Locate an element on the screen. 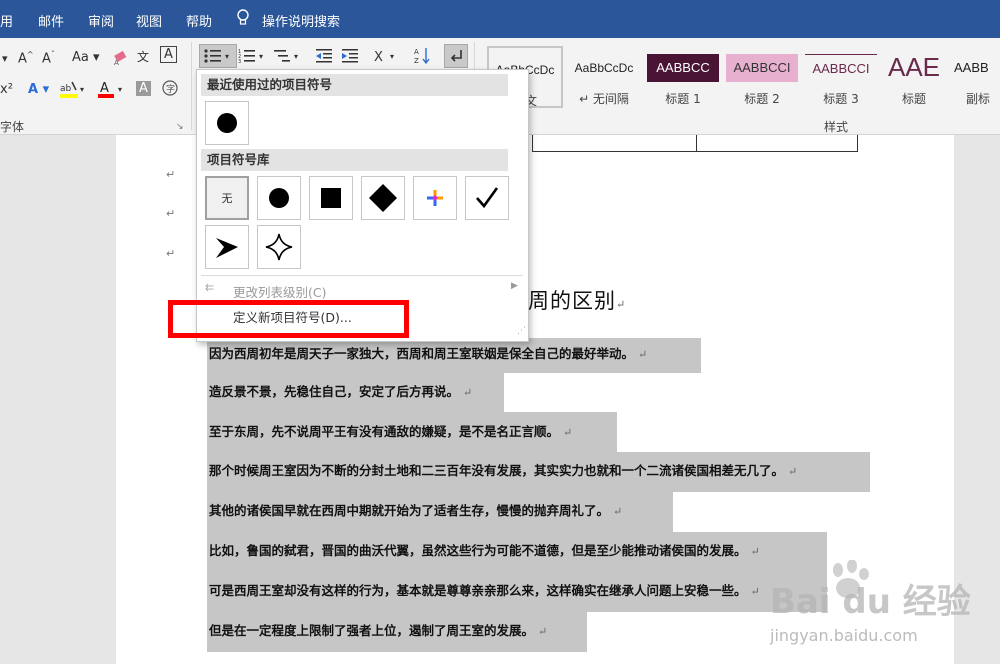 The height and width of the screenshot is (664, 1000). color-arrow-icon is located at coordinates (435, 198).